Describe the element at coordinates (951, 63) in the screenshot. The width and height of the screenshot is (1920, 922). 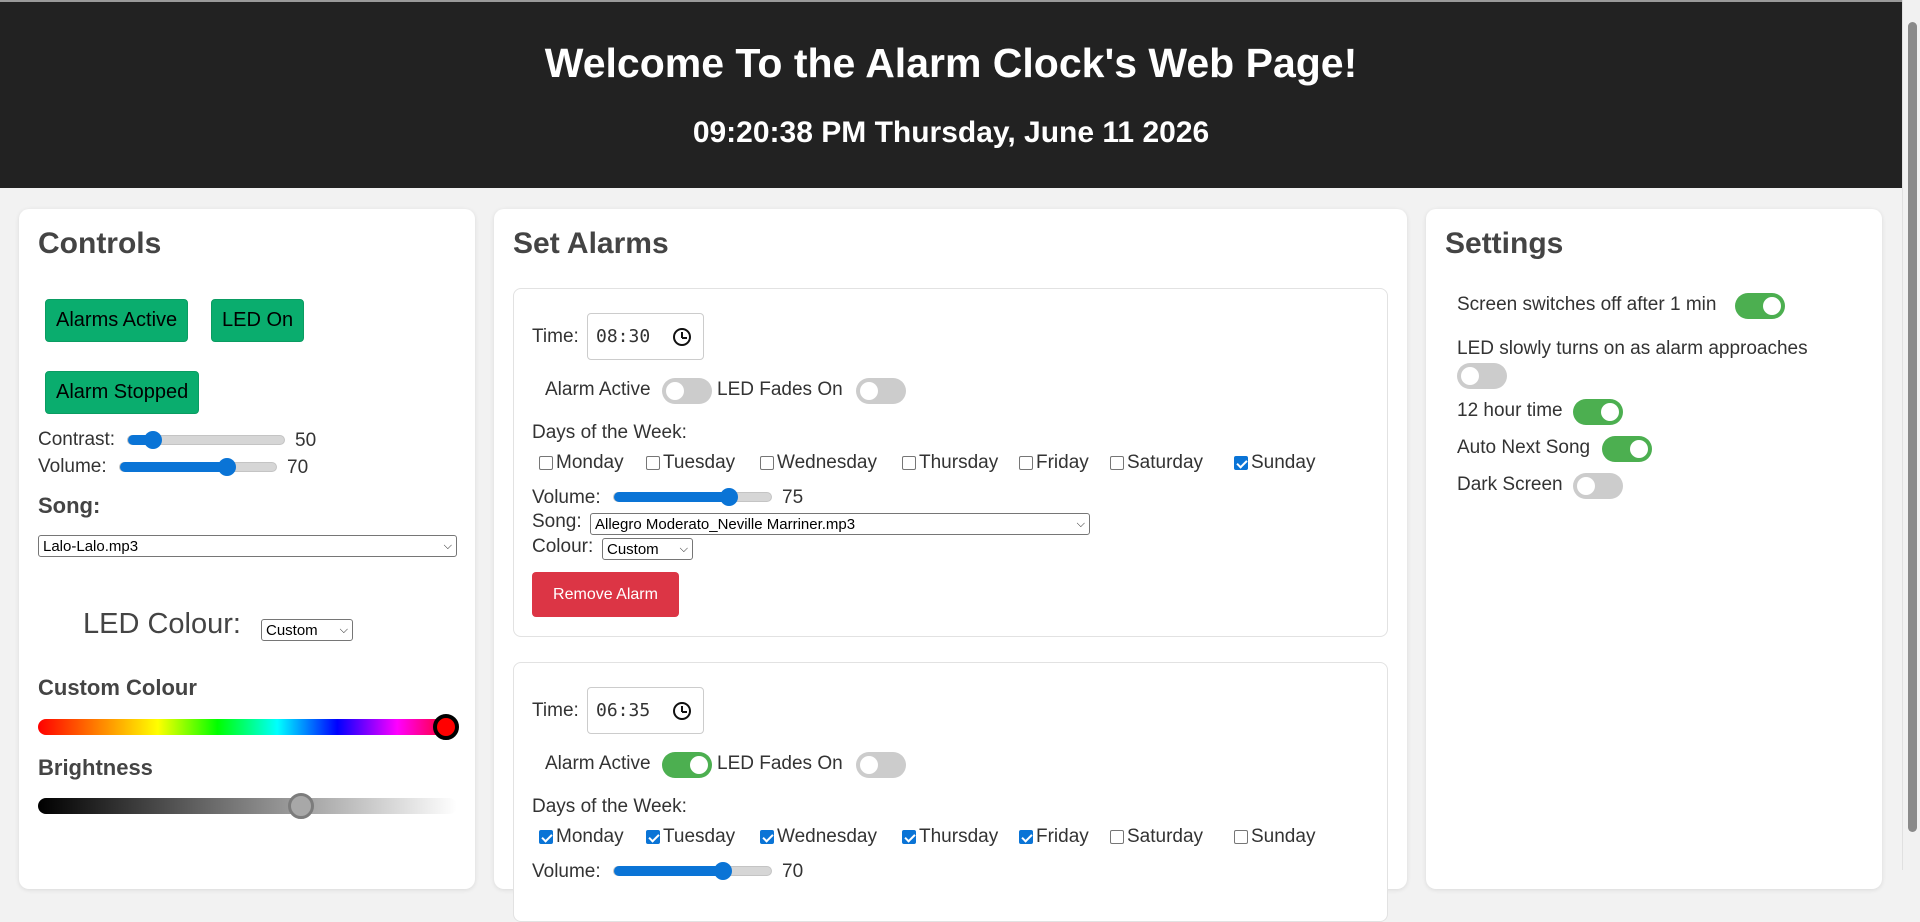
I see `page-title: Welcome To the Alarm Clock's Web Page!` at that location.